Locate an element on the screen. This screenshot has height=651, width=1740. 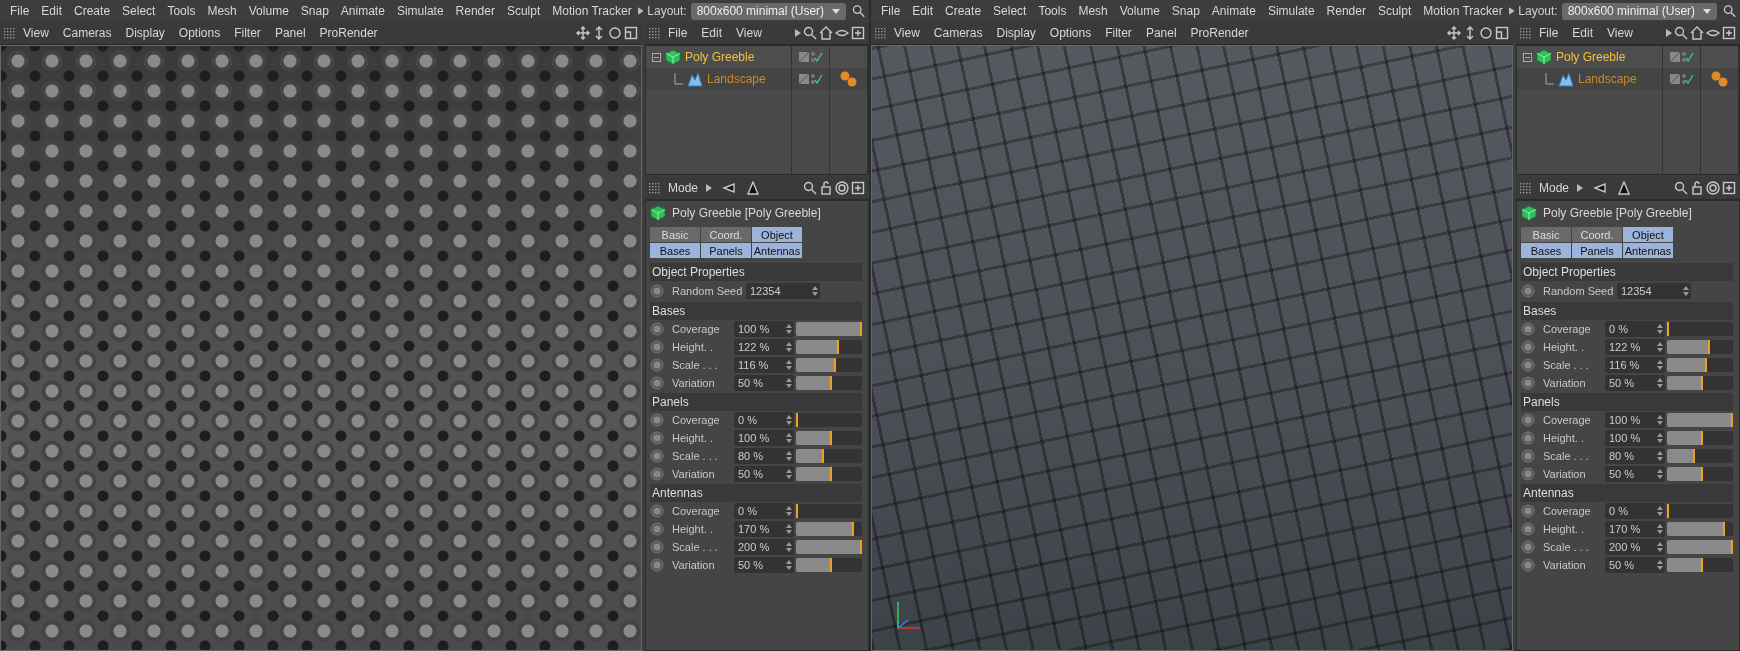
attribute-tab: Antennas is located at coordinates (1648, 250).